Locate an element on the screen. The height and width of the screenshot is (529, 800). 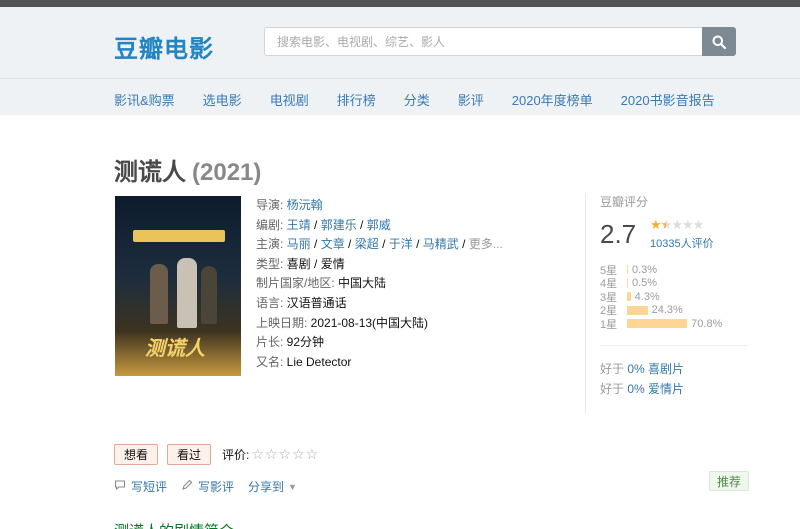
release-label: 上映日期: is located at coordinates (283, 322).